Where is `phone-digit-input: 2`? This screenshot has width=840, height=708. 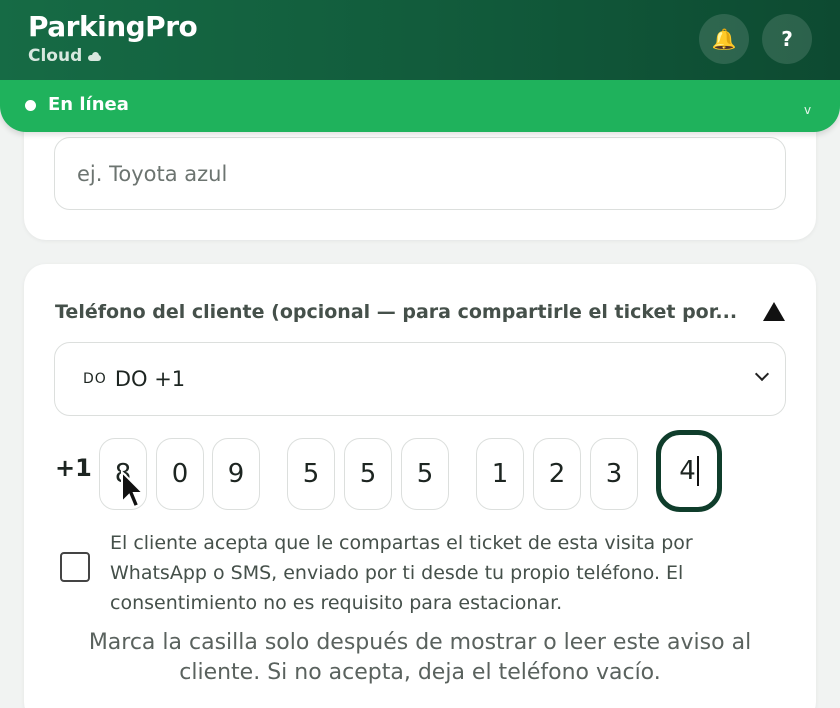 phone-digit-input: 2 is located at coordinates (557, 474).